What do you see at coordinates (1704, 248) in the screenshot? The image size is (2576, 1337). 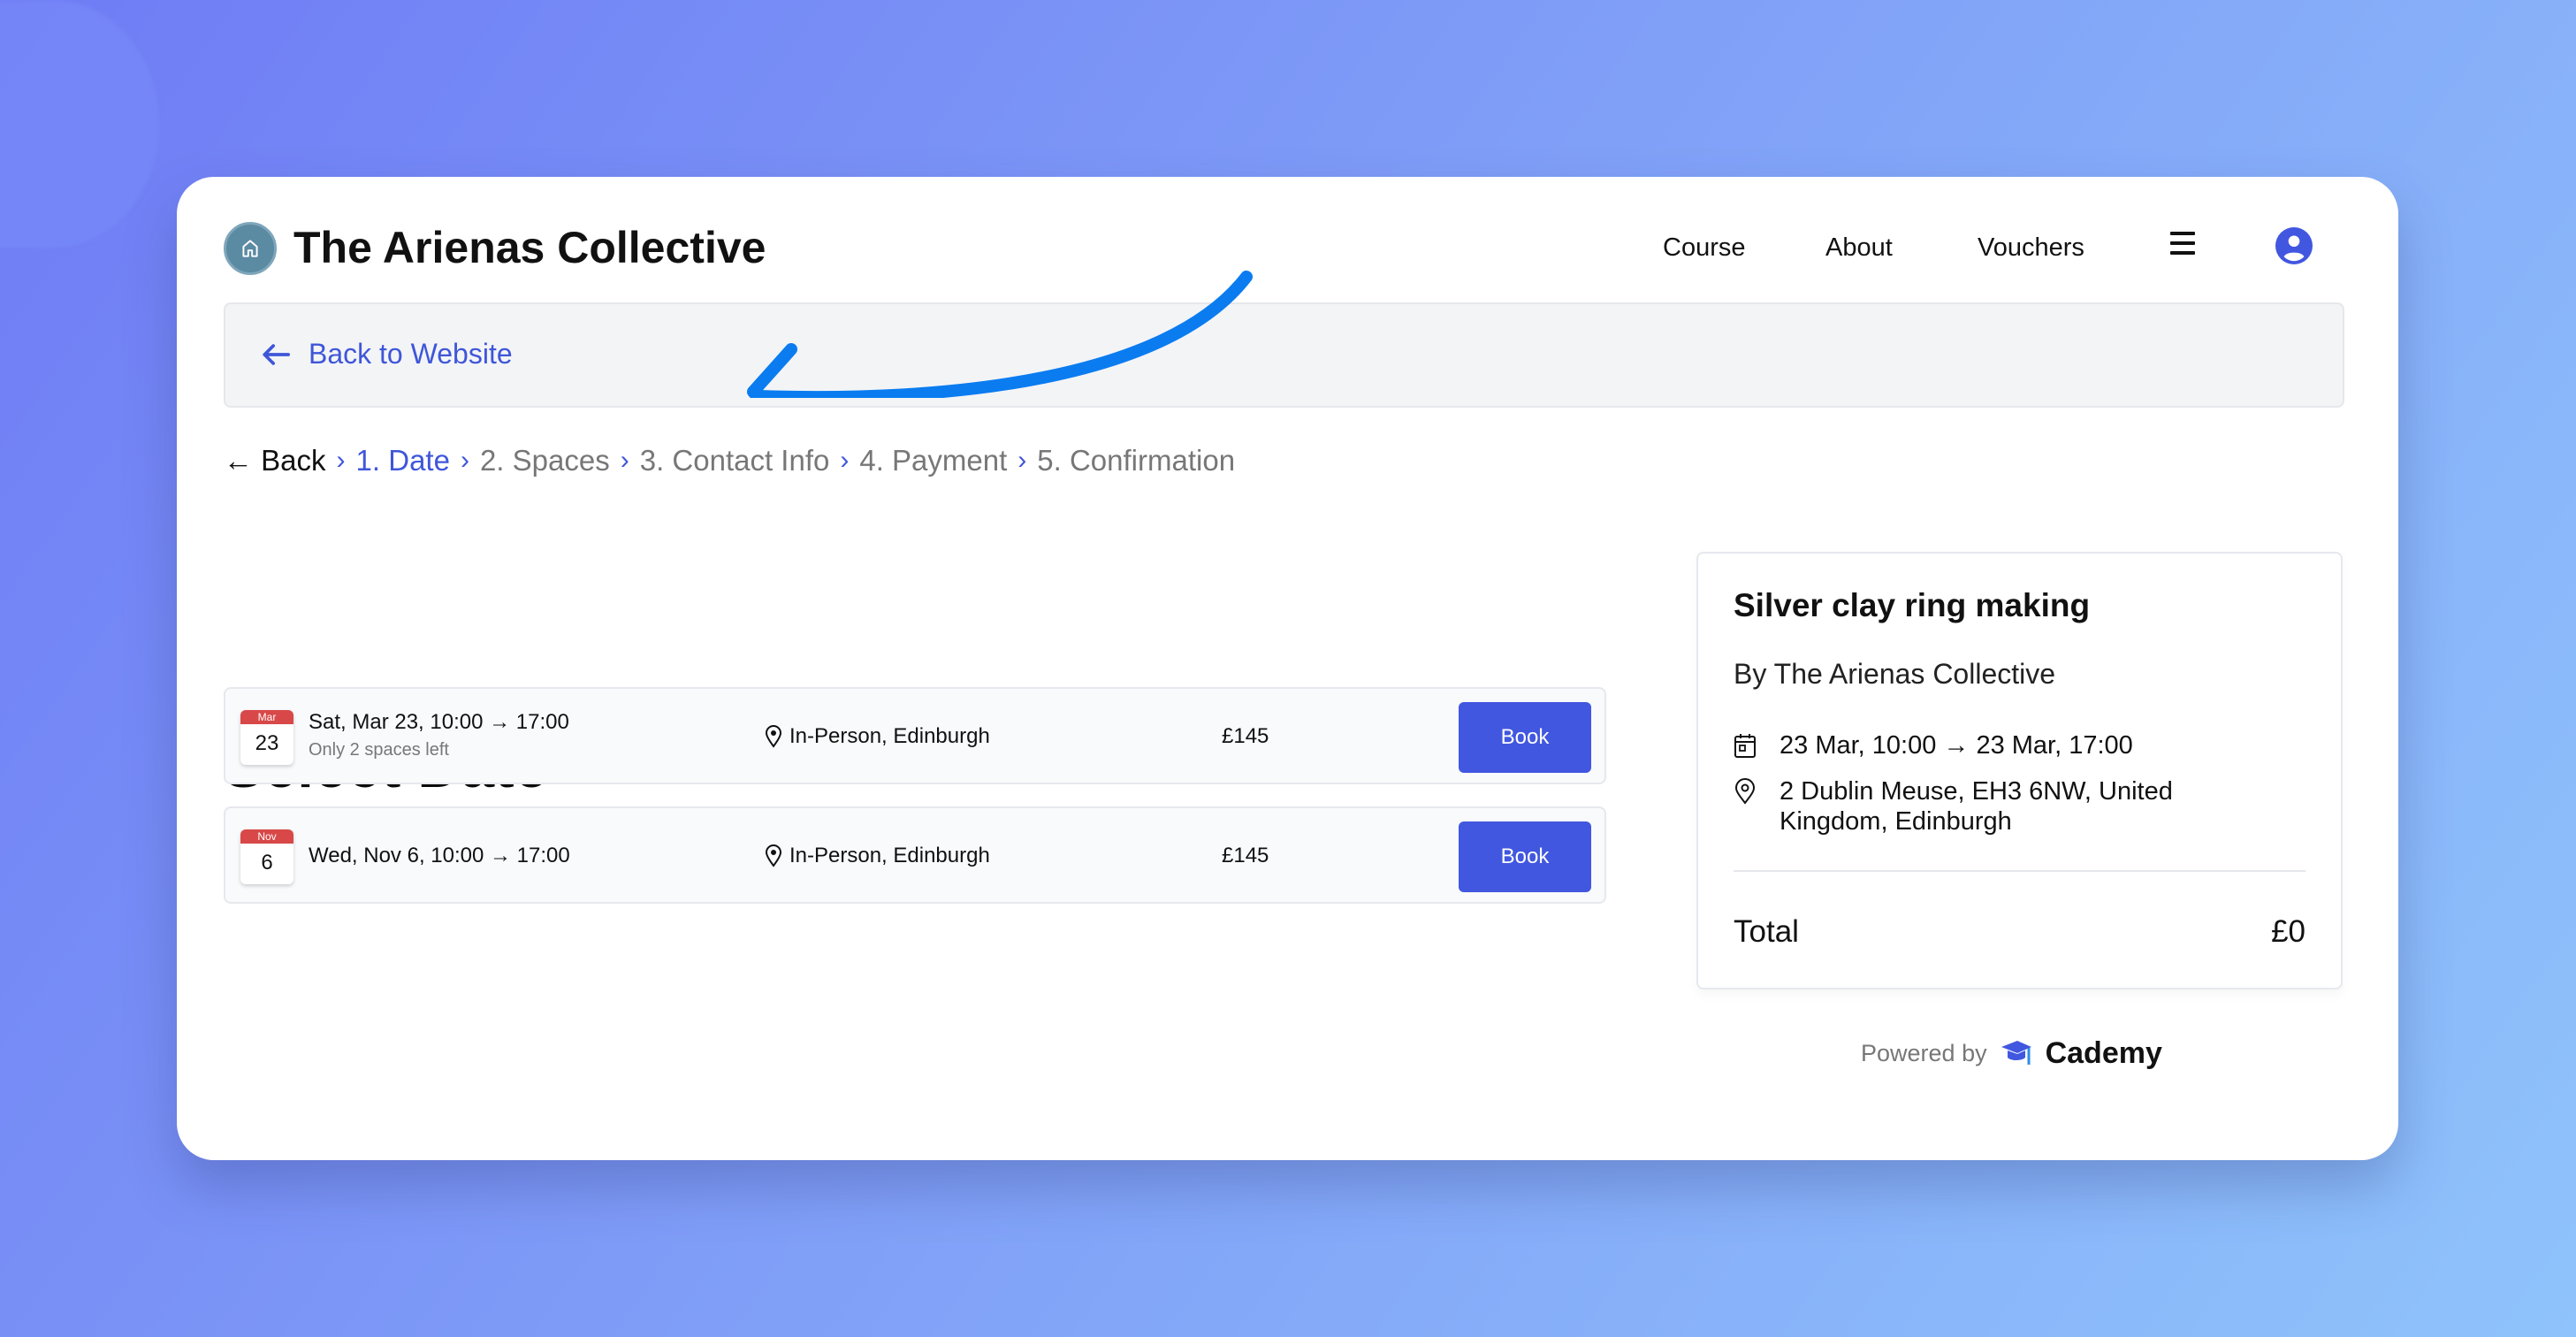 I see `nav-course: Course` at bounding box center [1704, 248].